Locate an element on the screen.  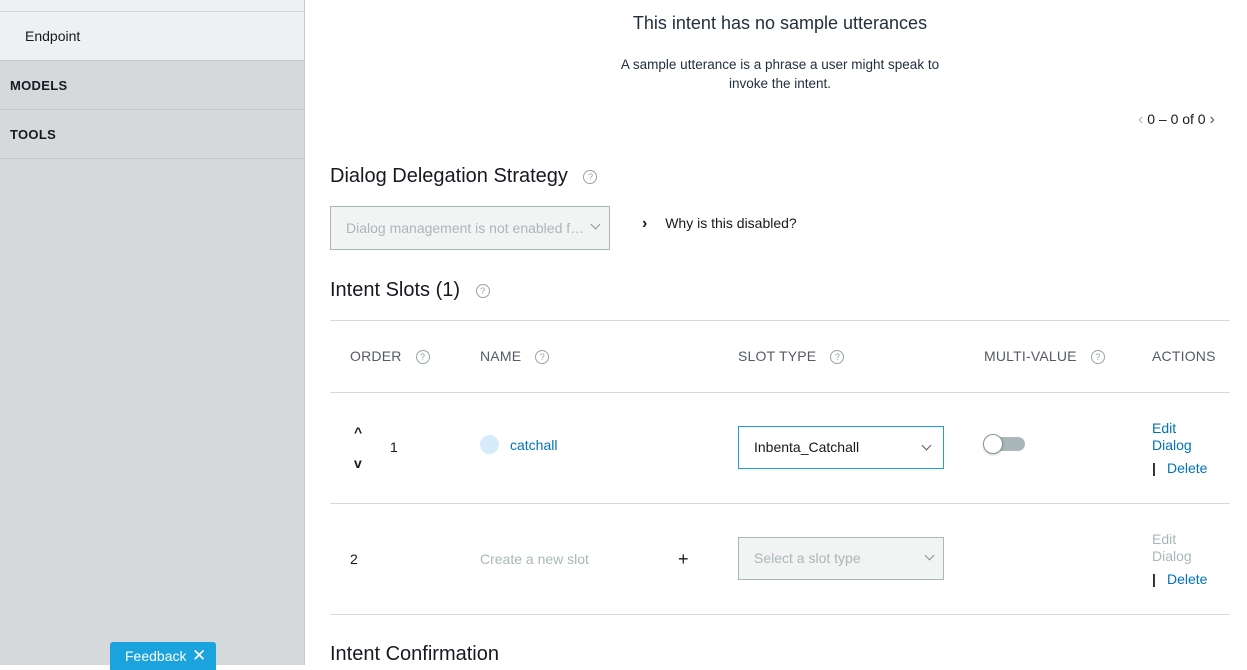
column-header-slot-type-label: SLOT TYPE is located at coordinates (777, 356).